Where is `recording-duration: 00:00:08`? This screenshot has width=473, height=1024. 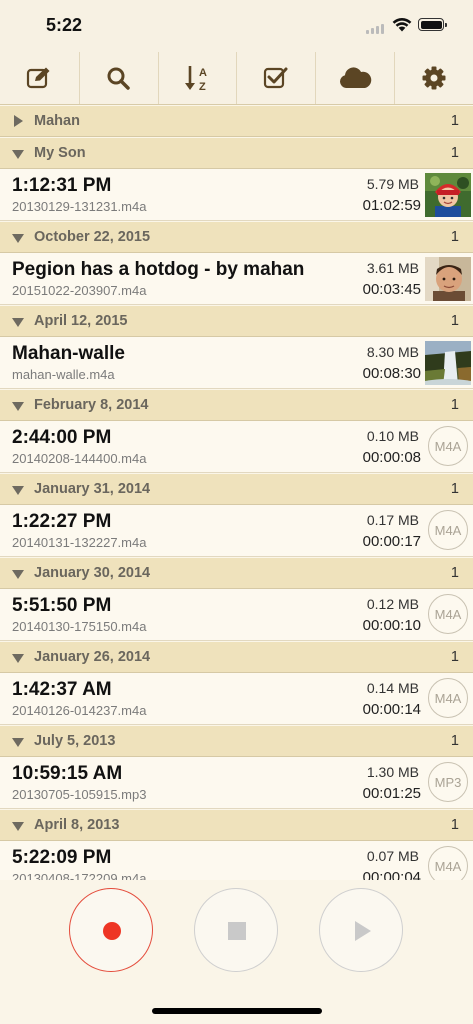 recording-duration: 00:00:08 is located at coordinates (391, 457).